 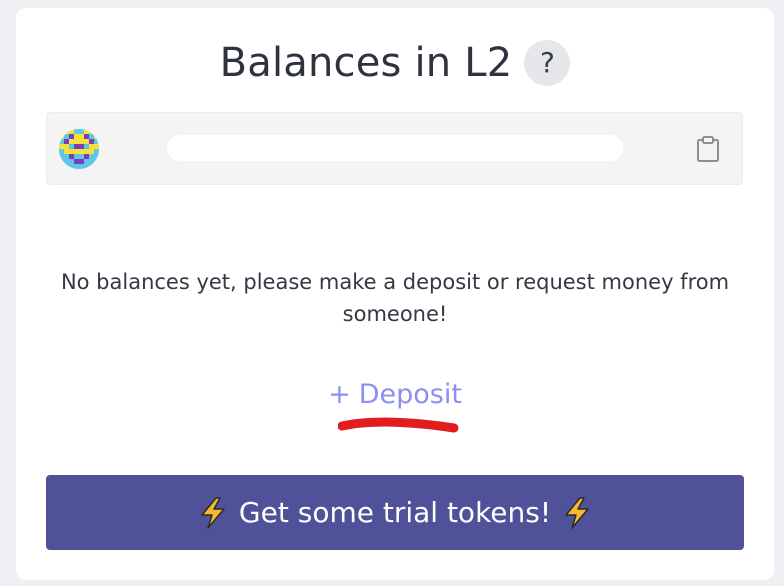 I want to click on avatar, so click(x=79, y=149).